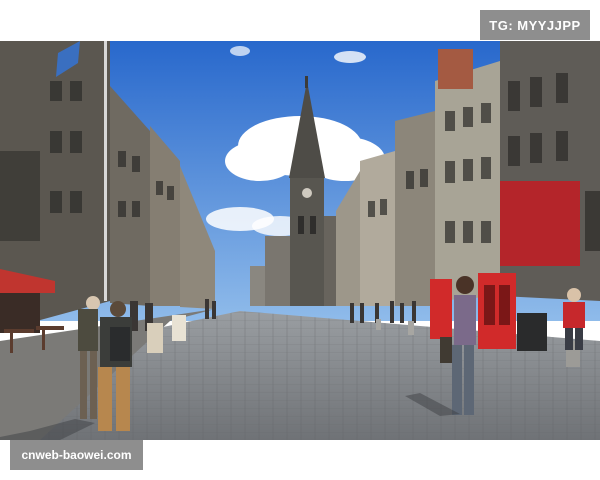 The height and width of the screenshot is (480, 600). I want to click on watermark-top-right: TG: MYYJJPP, so click(535, 25).